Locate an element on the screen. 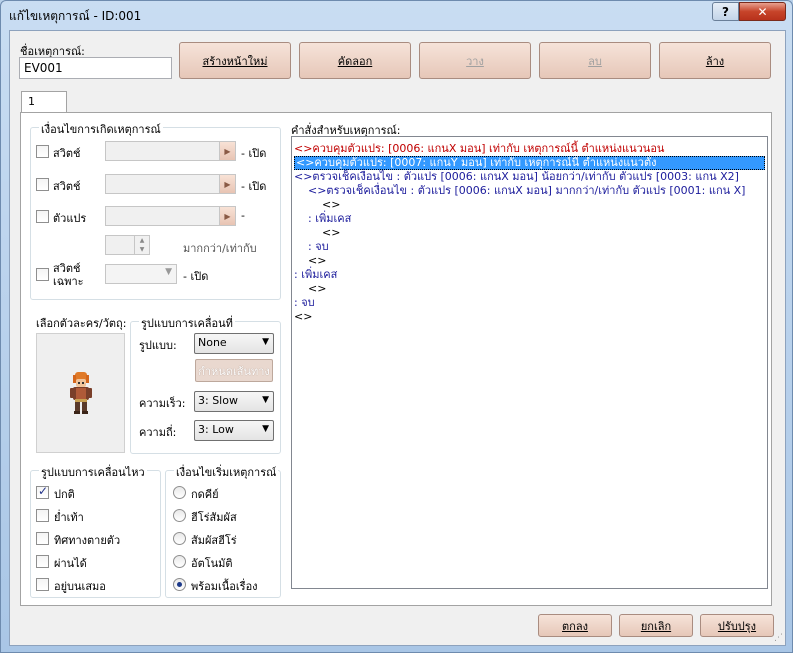 The image size is (793, 653). delete-page-button: ลบ is located at coordinates (595, 60).